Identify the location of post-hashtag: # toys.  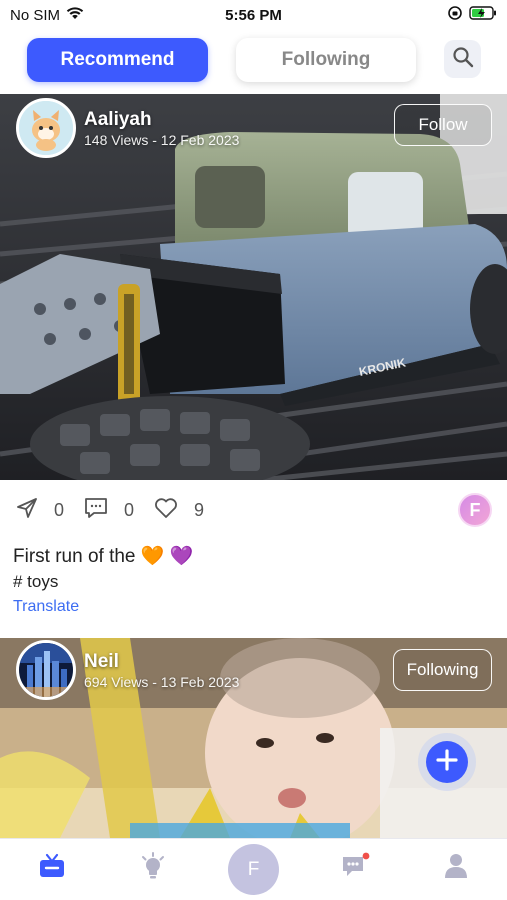
(35, 582).